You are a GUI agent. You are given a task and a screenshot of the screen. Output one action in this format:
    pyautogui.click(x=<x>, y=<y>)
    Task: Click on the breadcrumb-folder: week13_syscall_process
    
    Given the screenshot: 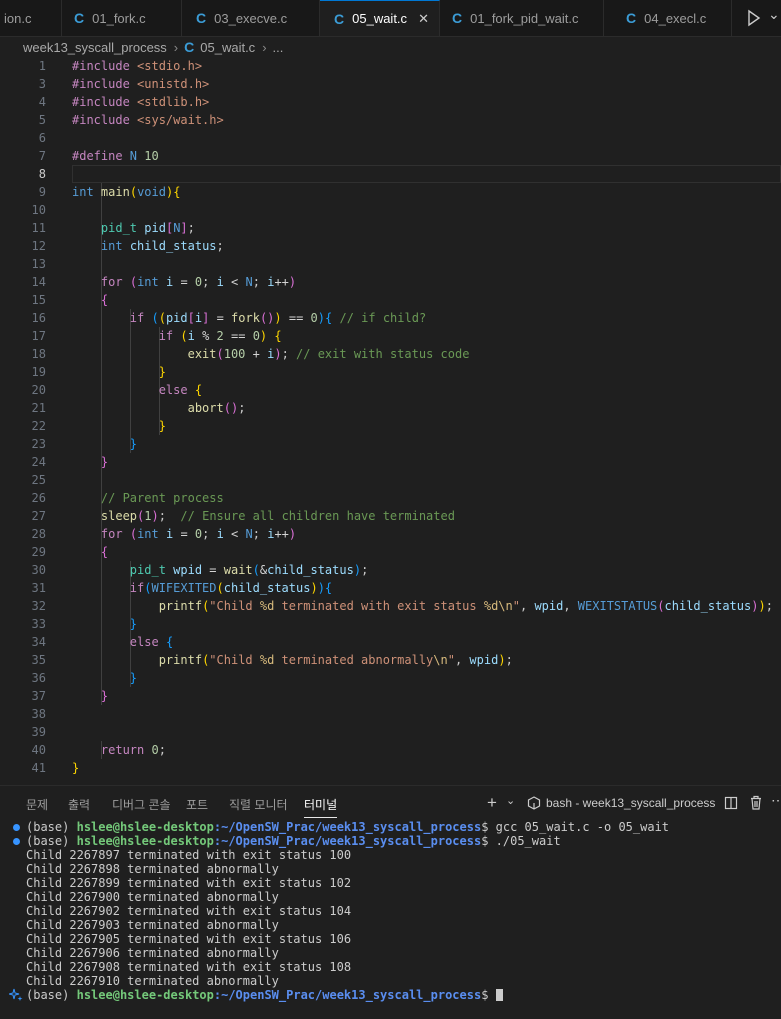 What is the action you would take?
    pyautogui.click(x=95, y=47)
    